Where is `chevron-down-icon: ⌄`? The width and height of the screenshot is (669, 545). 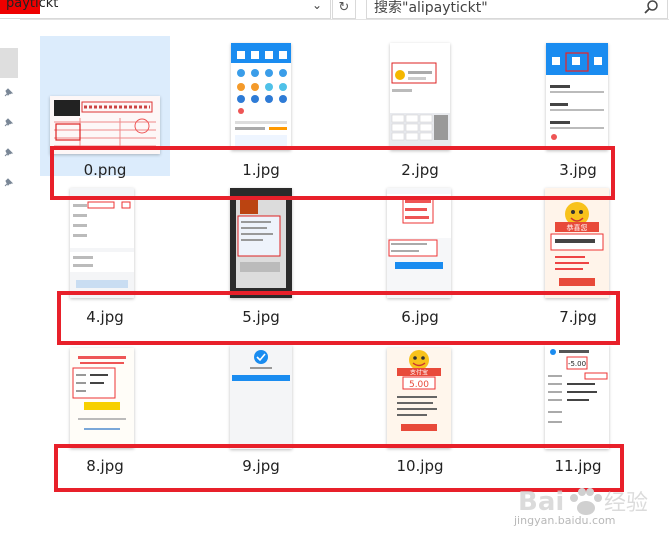
chevron-down-icon: ⌄ is located at coordinates (317, 6).